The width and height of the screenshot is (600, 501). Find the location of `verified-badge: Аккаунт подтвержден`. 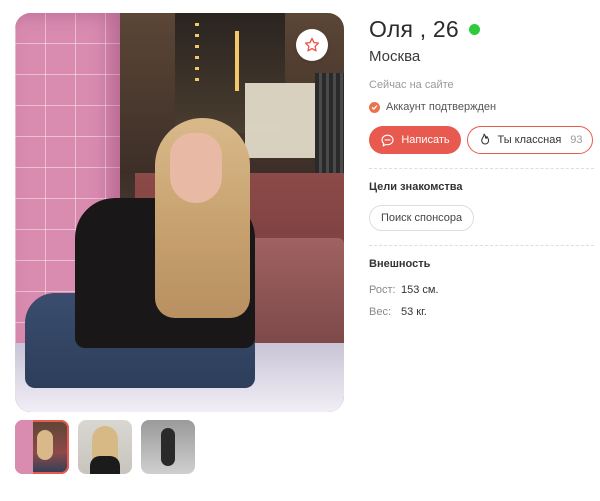

verified-badge: Аккаунт подтвержден is located at coordinates (481, 107).